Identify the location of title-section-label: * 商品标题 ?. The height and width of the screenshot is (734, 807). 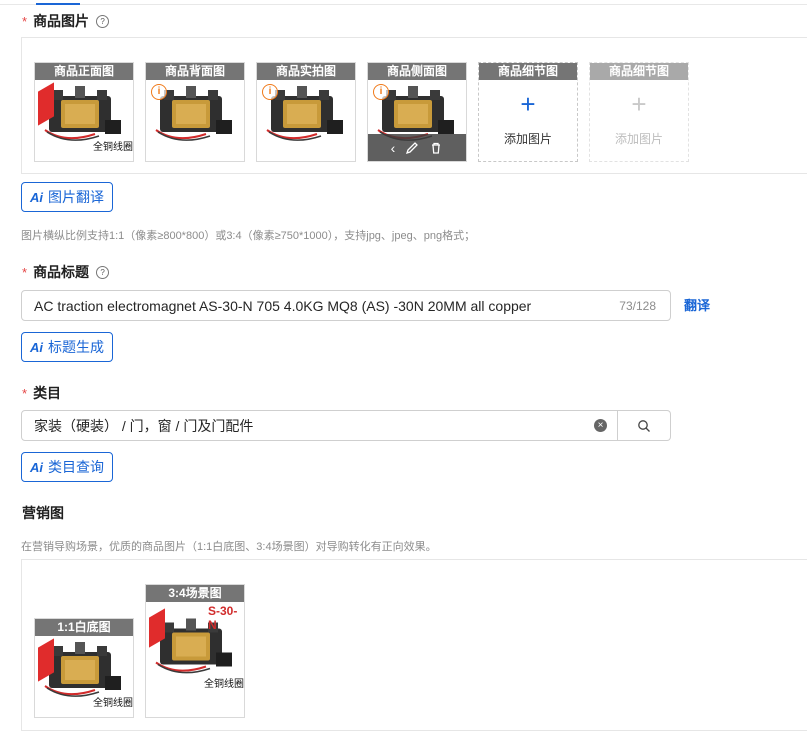
(66, 272).